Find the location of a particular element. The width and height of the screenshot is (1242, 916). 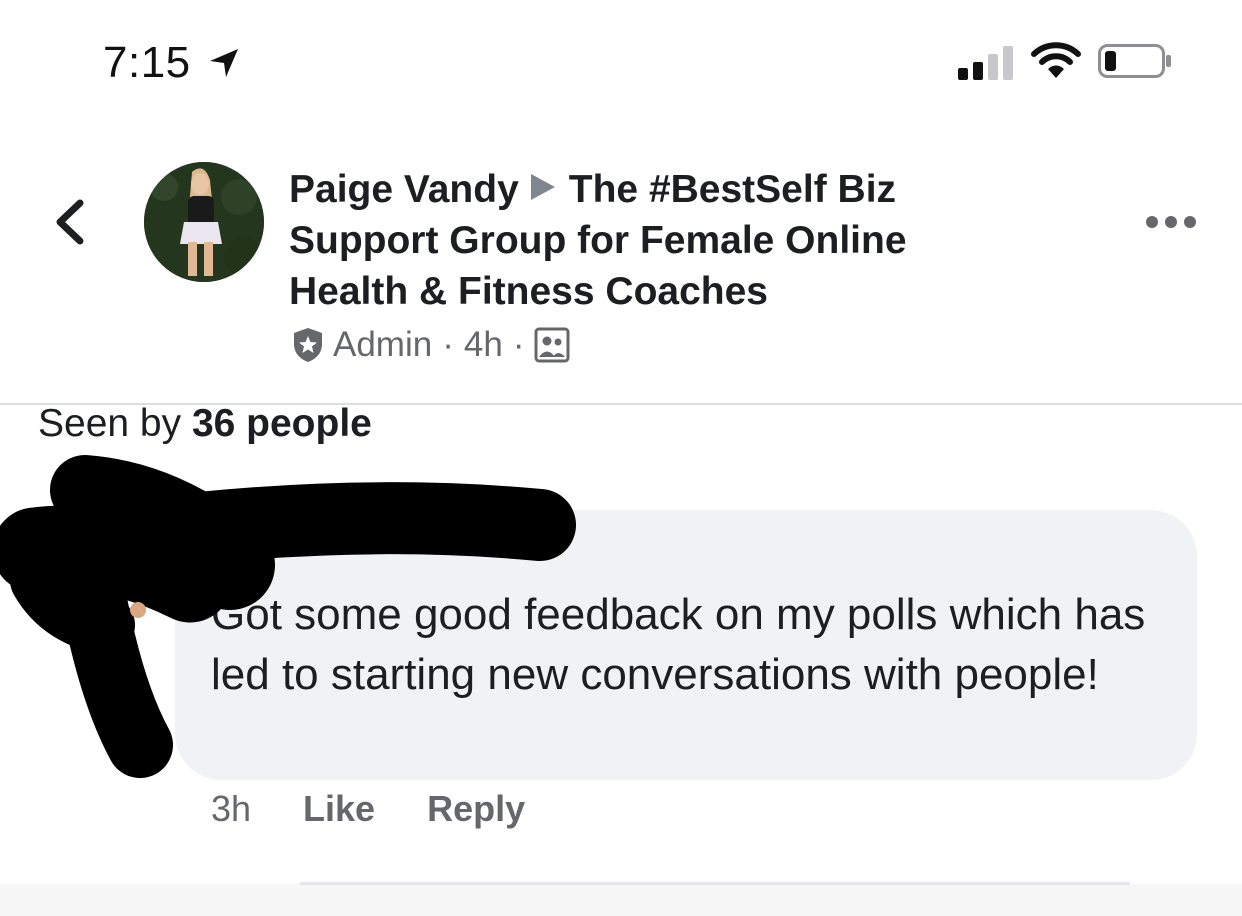

battery-icon is located at coordinates (1134, 61).